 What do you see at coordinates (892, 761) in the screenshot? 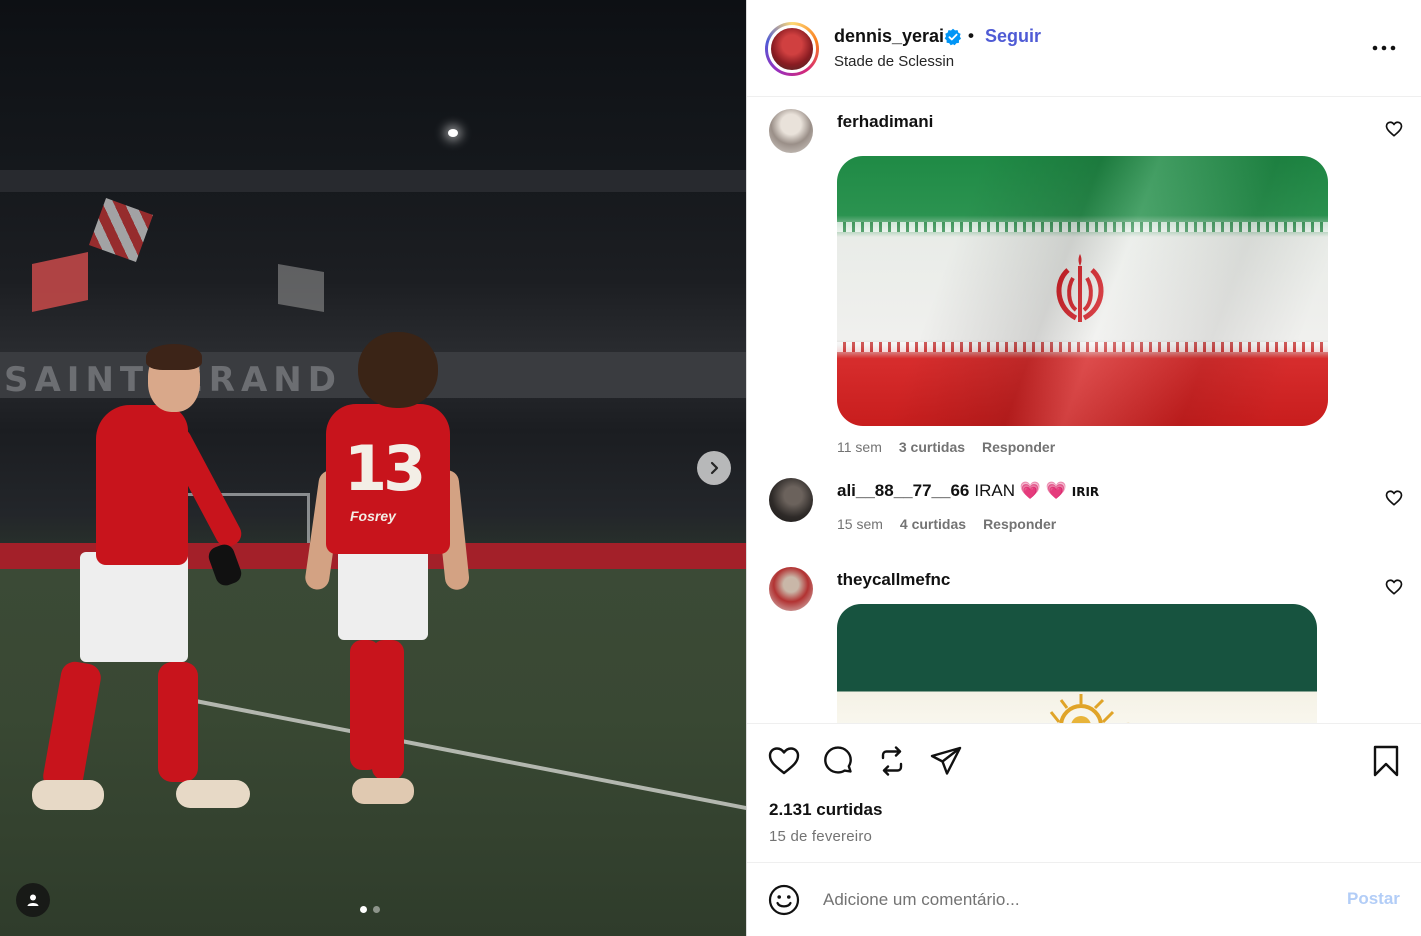
I see `repost-icon` at bounding box center [892, 761].